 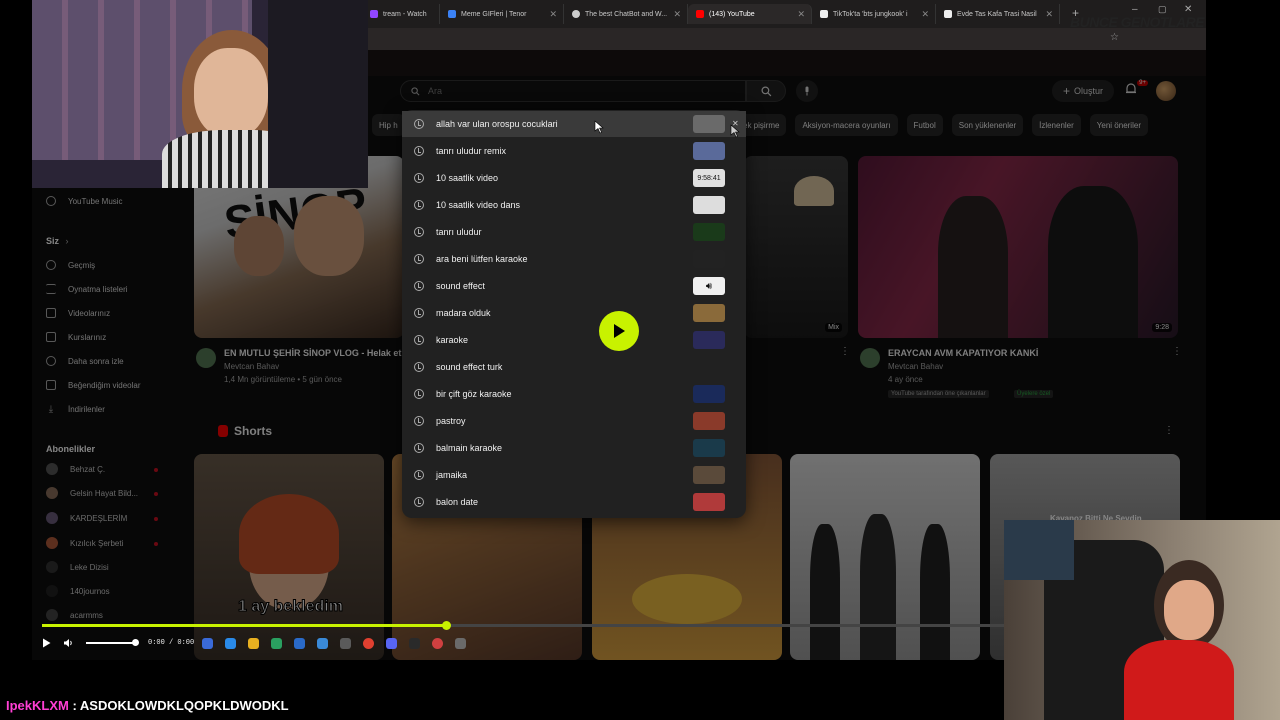 What do you see at coordinates (37, 705) in the screenshot?
I see `chat-username: IpekKLXM` at bounding box center [37, 705].